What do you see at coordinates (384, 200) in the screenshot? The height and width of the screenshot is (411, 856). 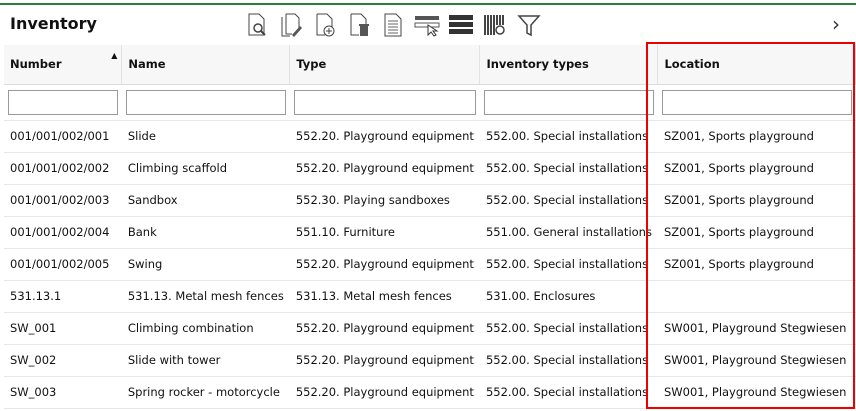 I see `cell-type: 552.30. Playing sandboxes` at bounding box center [384, 200].